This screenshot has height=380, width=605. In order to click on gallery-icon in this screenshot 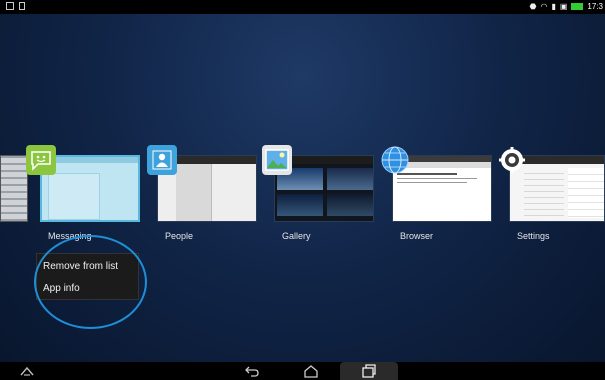, I will do `click(277, 160)`.